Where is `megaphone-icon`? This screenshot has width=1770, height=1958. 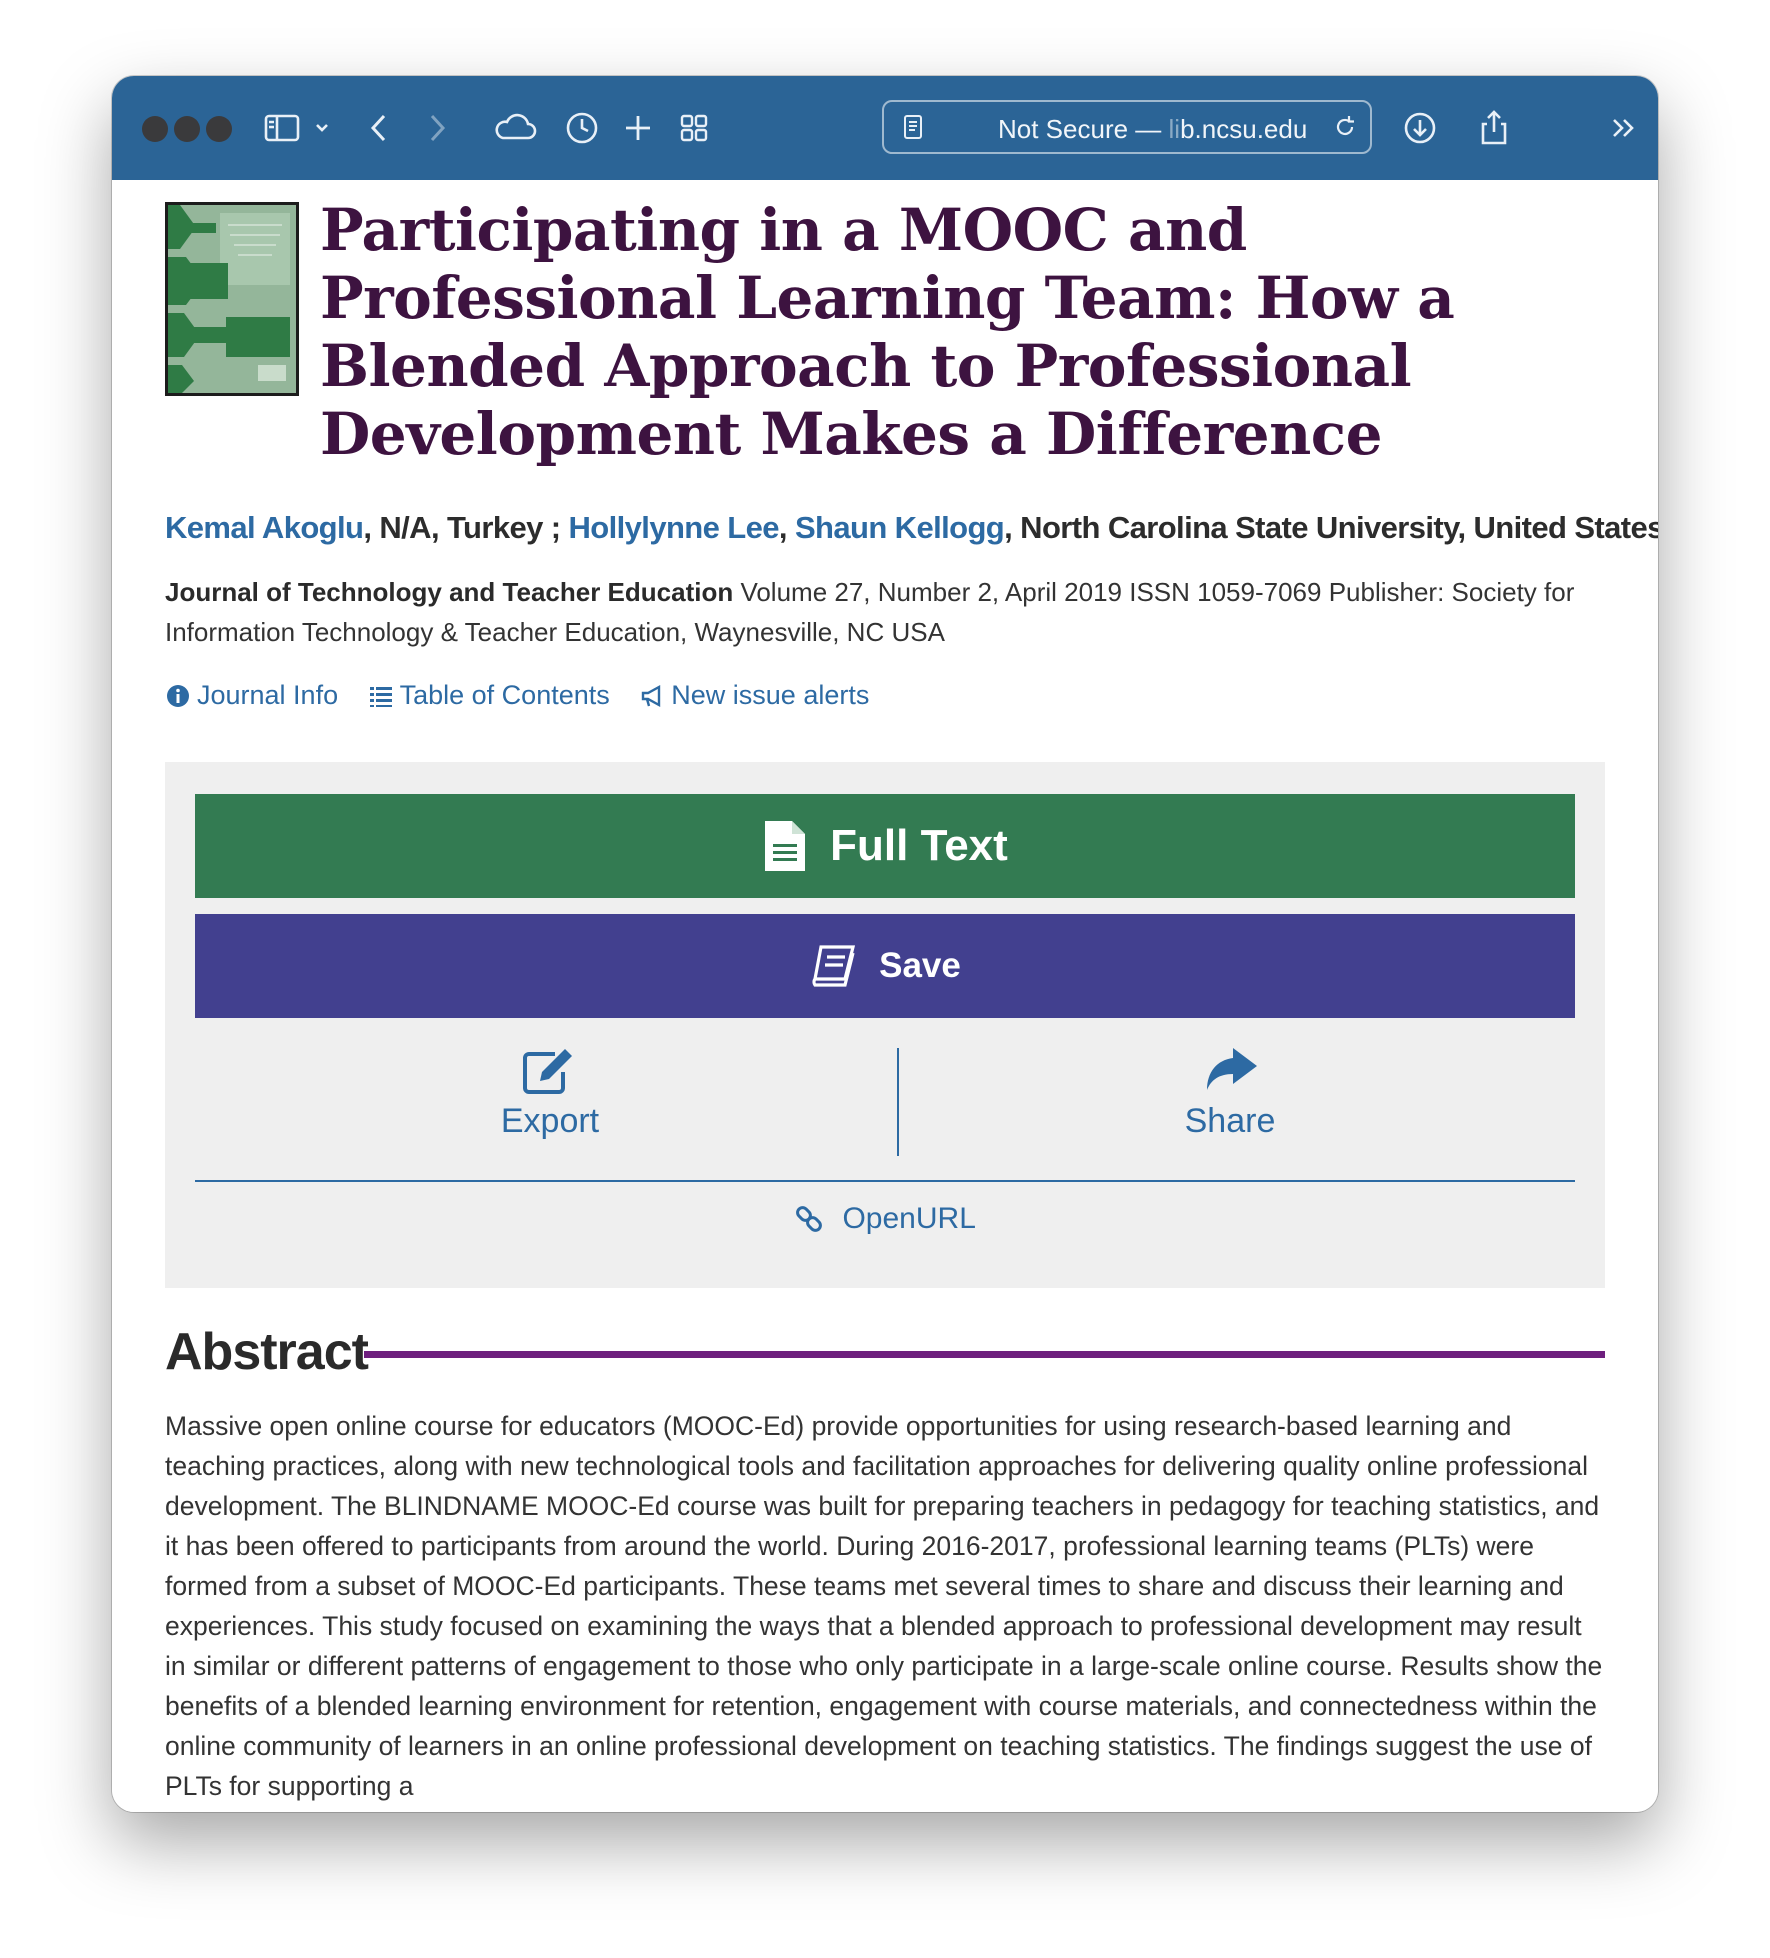 megaphone-icon is located at coordinates (651, 695).